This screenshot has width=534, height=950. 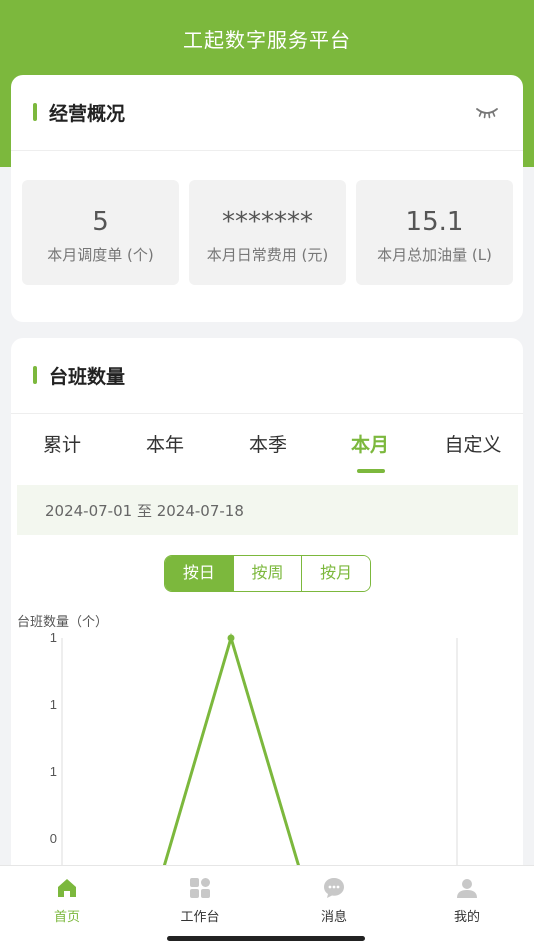 What do you see at coordinates (87, 377) in the screenshot?
I see `shifts-title: 台班数量` at bounding box center [87, 377].